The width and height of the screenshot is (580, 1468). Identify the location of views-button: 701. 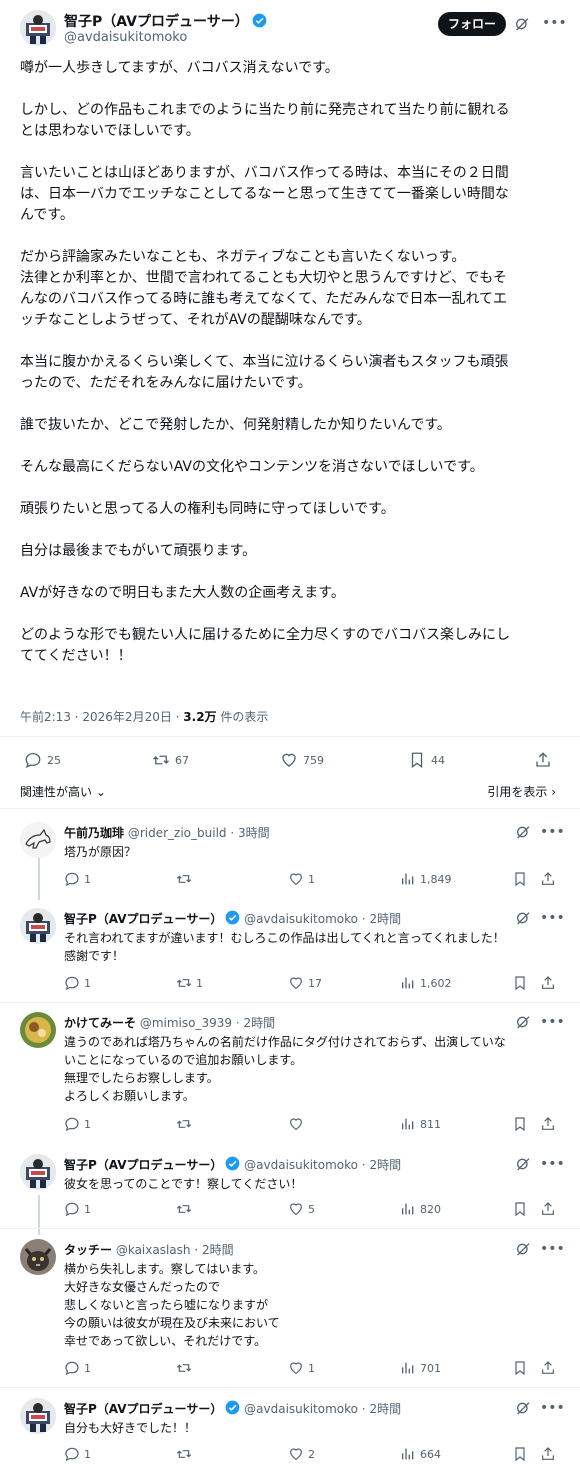
(420, 1368).